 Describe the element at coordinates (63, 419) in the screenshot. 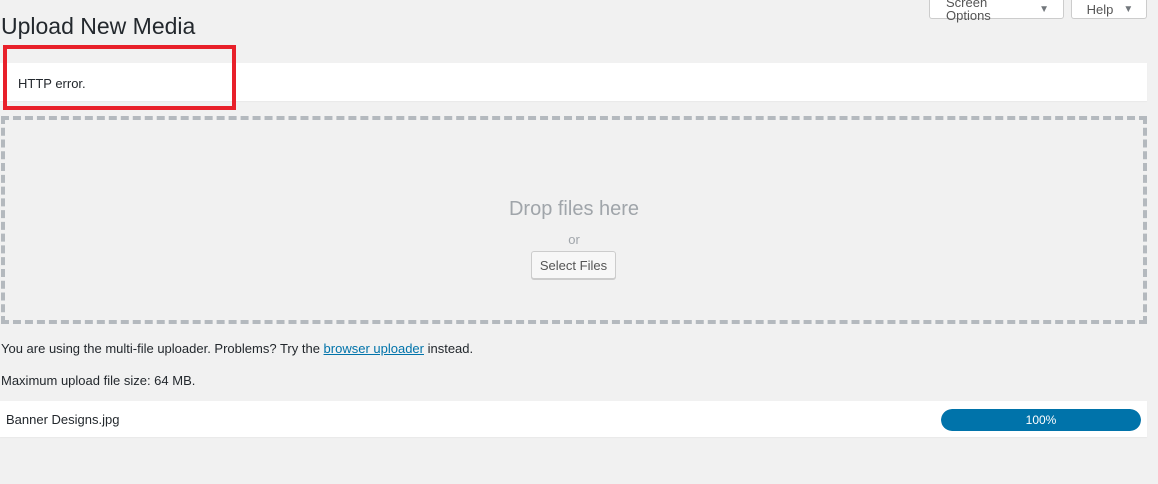

I see `upload-filename: Banner Designs.jpg` at that location.